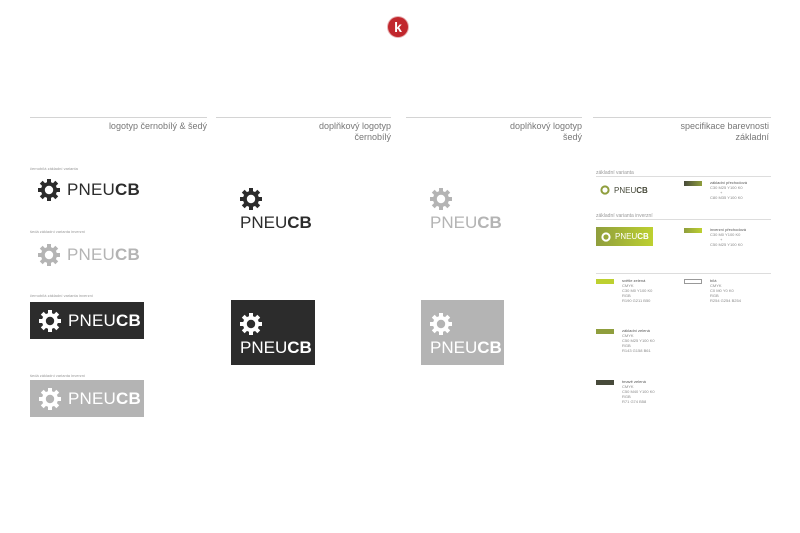  I want to click on logo-vertical-bw: PNEUCB, so click(276, 210).